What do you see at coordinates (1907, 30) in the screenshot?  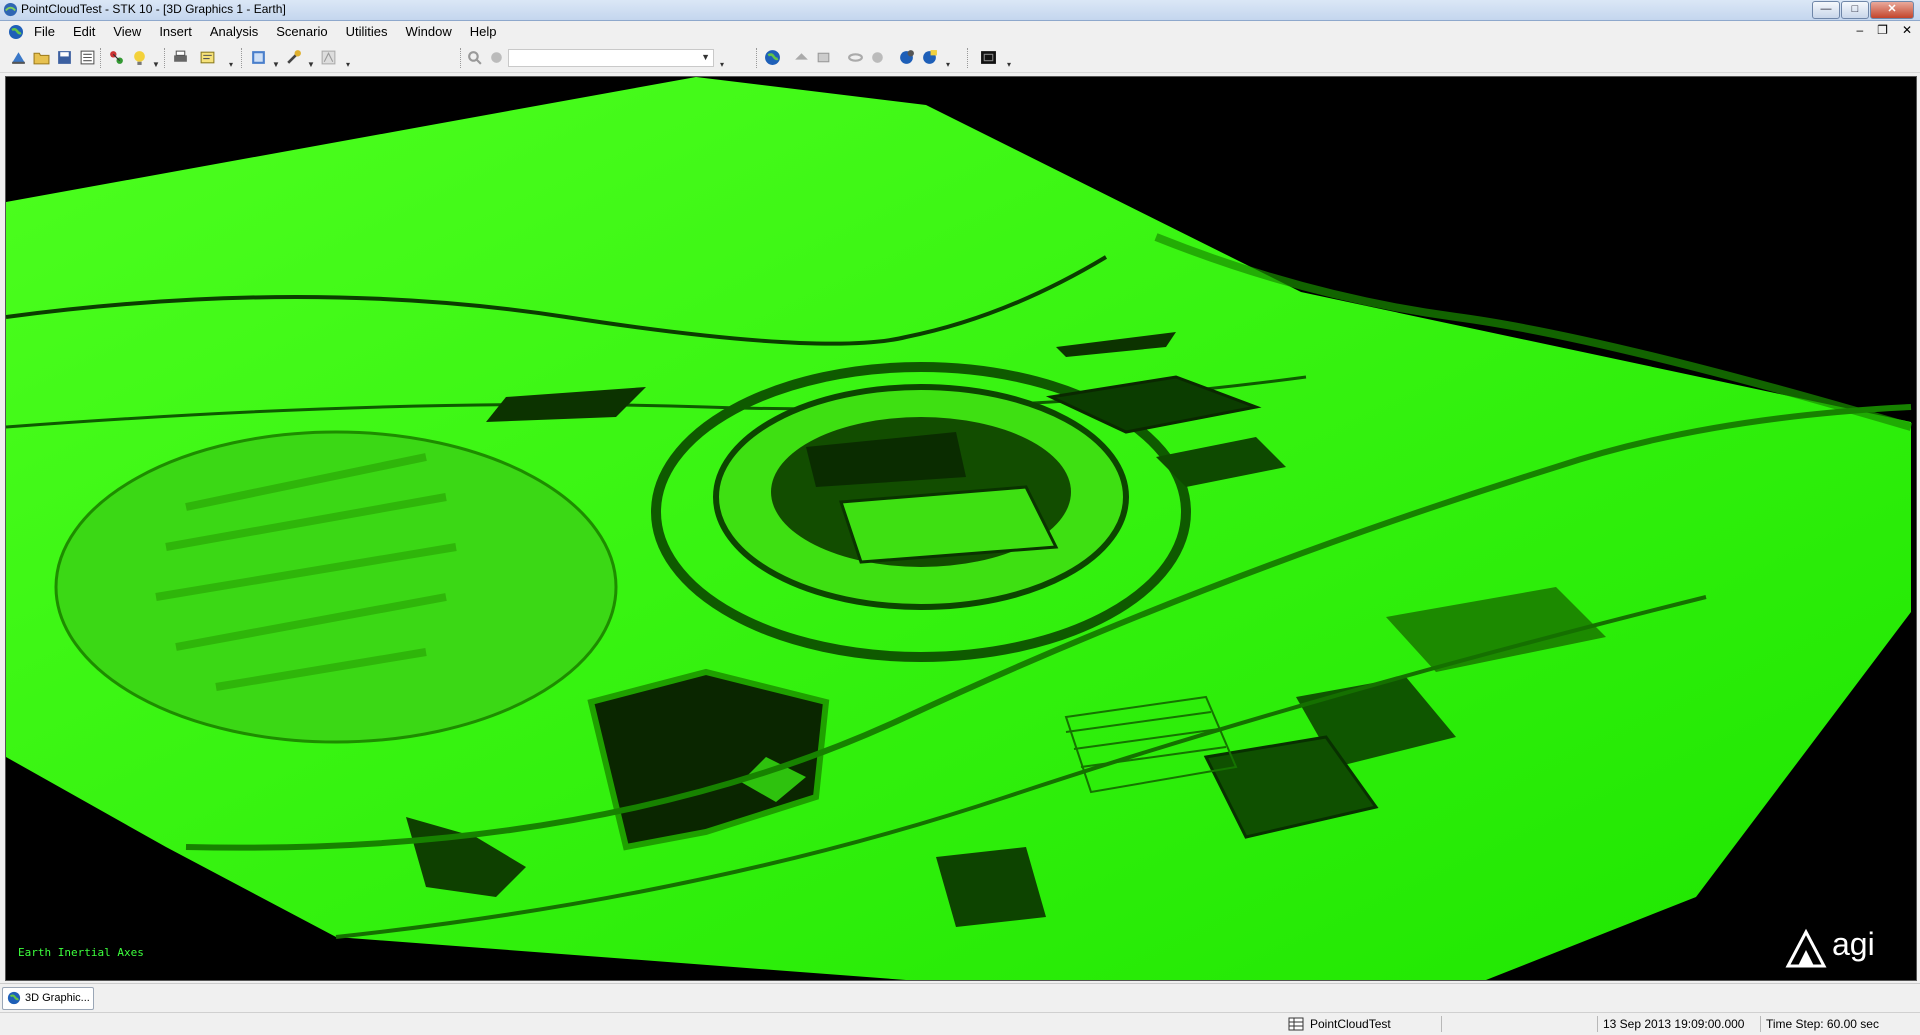 I see `mdi-close-button: ✕` at bounding box center [1907, 30].